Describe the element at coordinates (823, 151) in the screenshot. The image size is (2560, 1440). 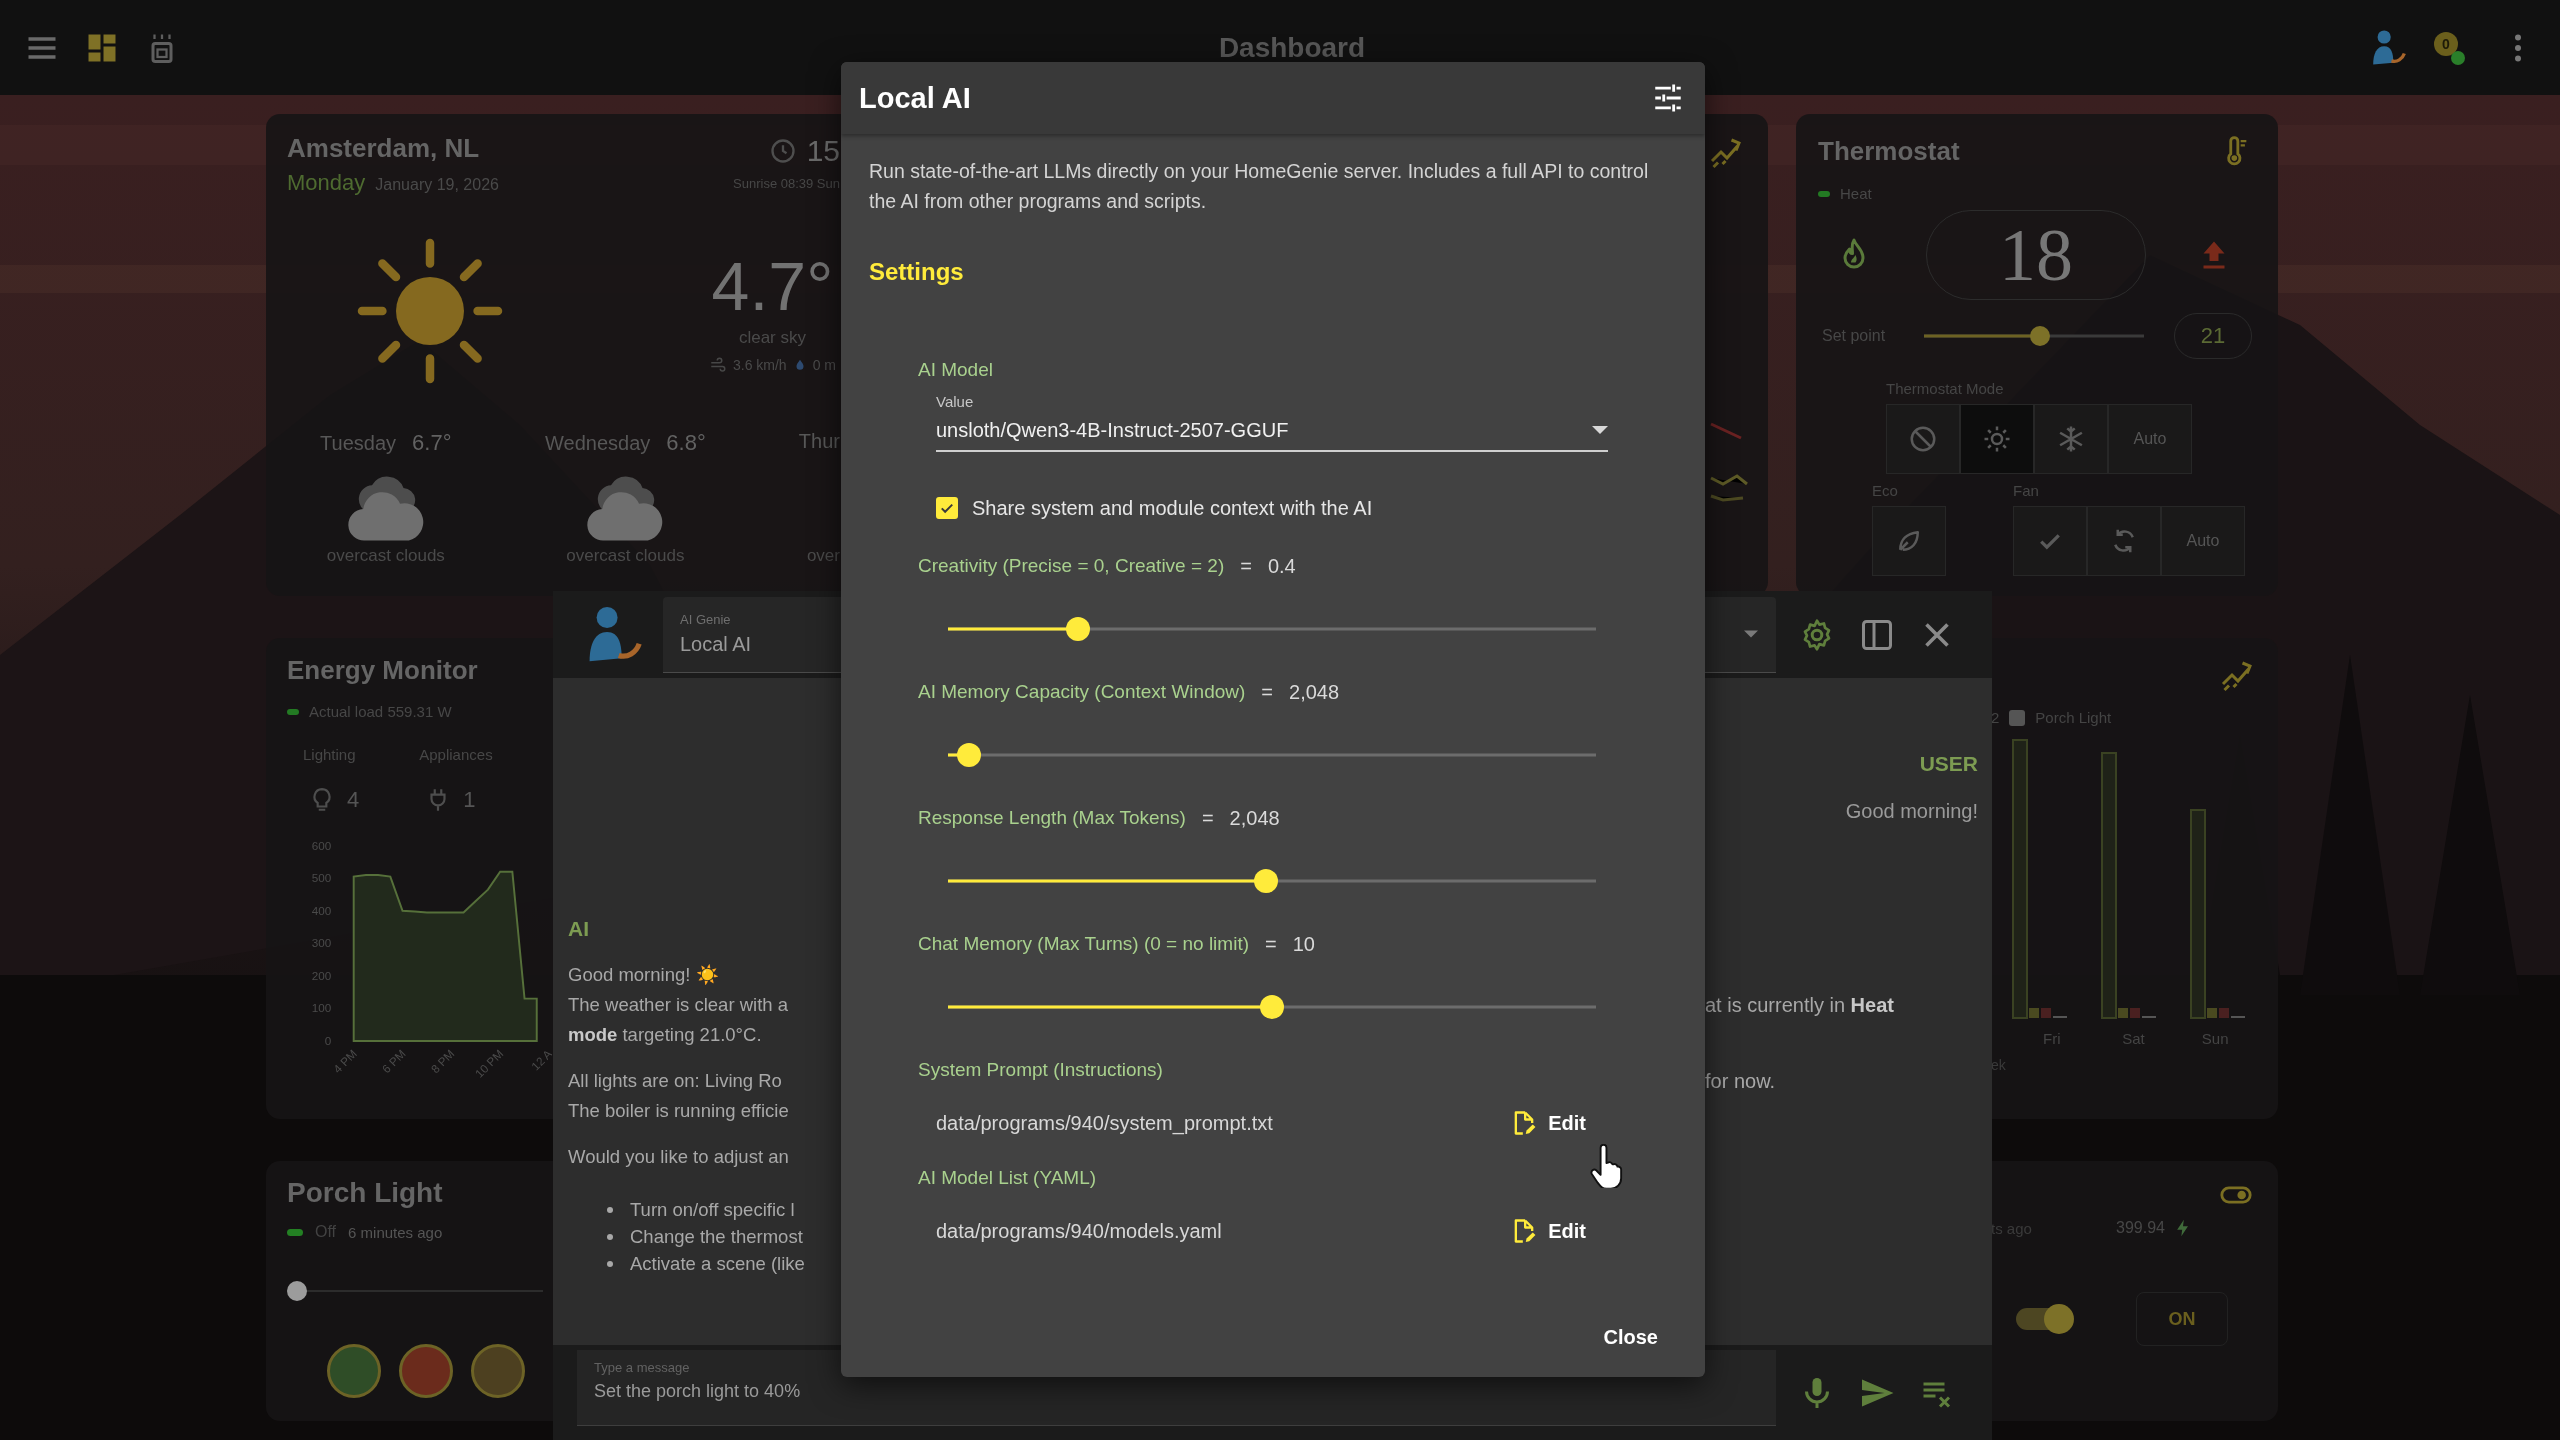
I see `time: 15` at that location.